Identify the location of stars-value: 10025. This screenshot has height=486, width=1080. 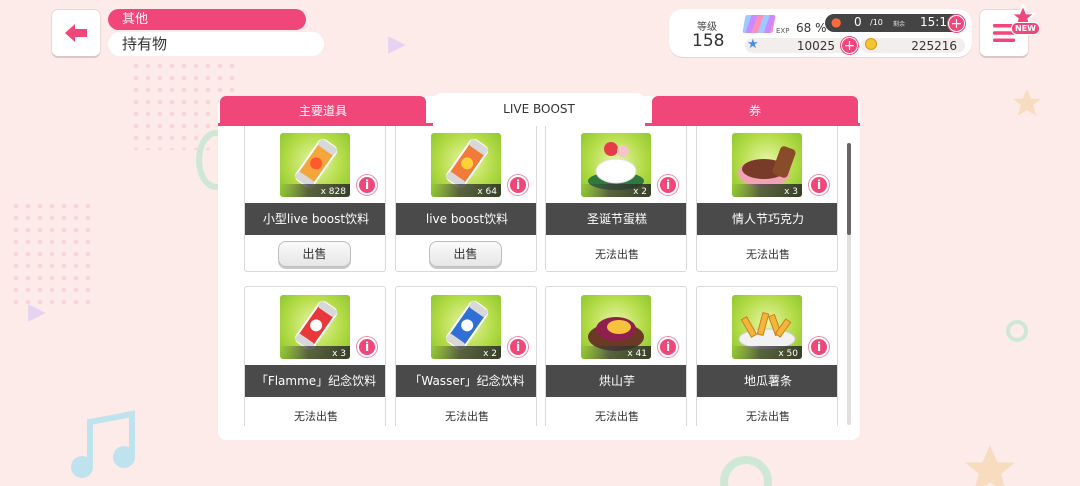
(815, 46).